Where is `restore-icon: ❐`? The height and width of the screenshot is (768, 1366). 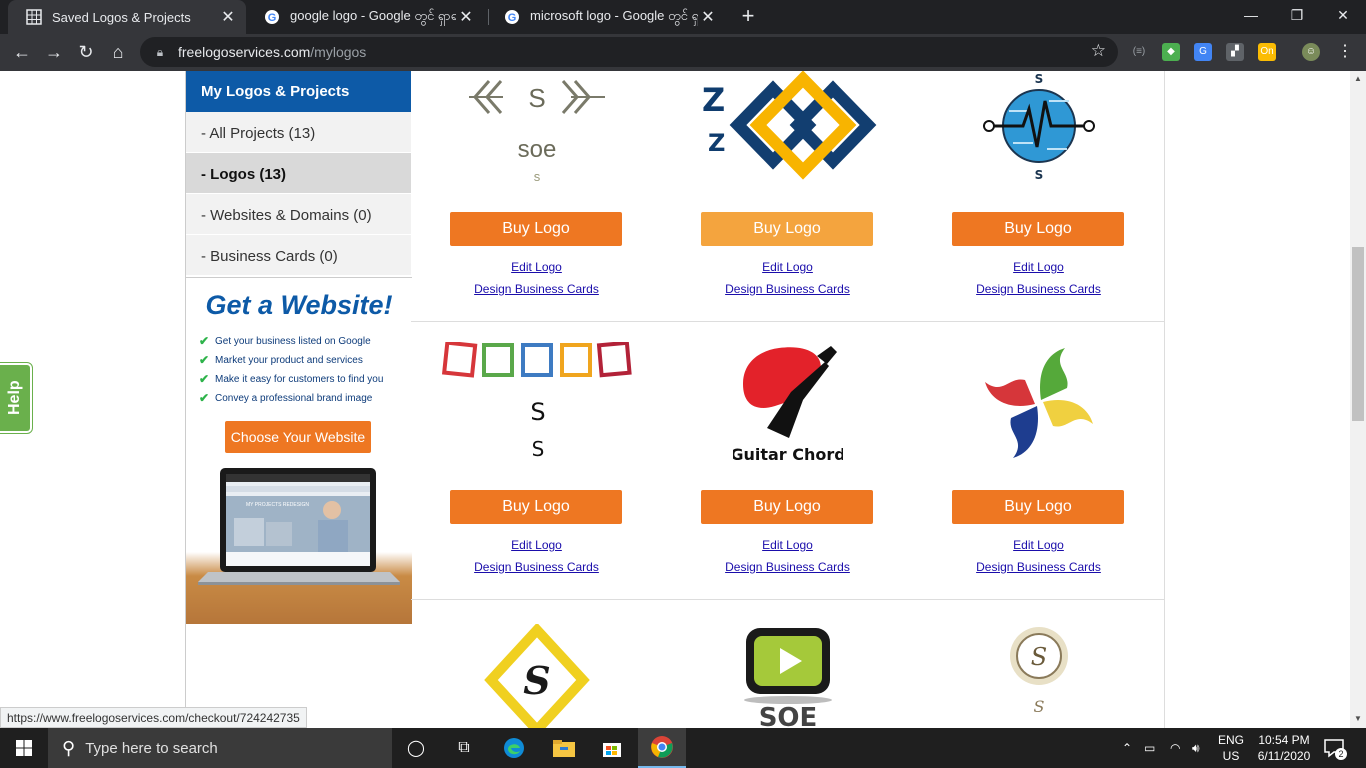
restore-icon: ❐ is located at coordinates (1297, 15).